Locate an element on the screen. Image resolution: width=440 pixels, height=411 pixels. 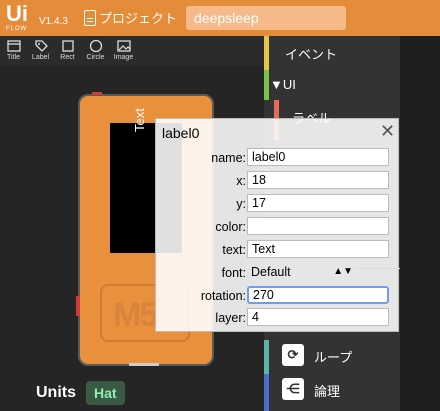
tool-label-label: Label is located at coordinates (40, 57).